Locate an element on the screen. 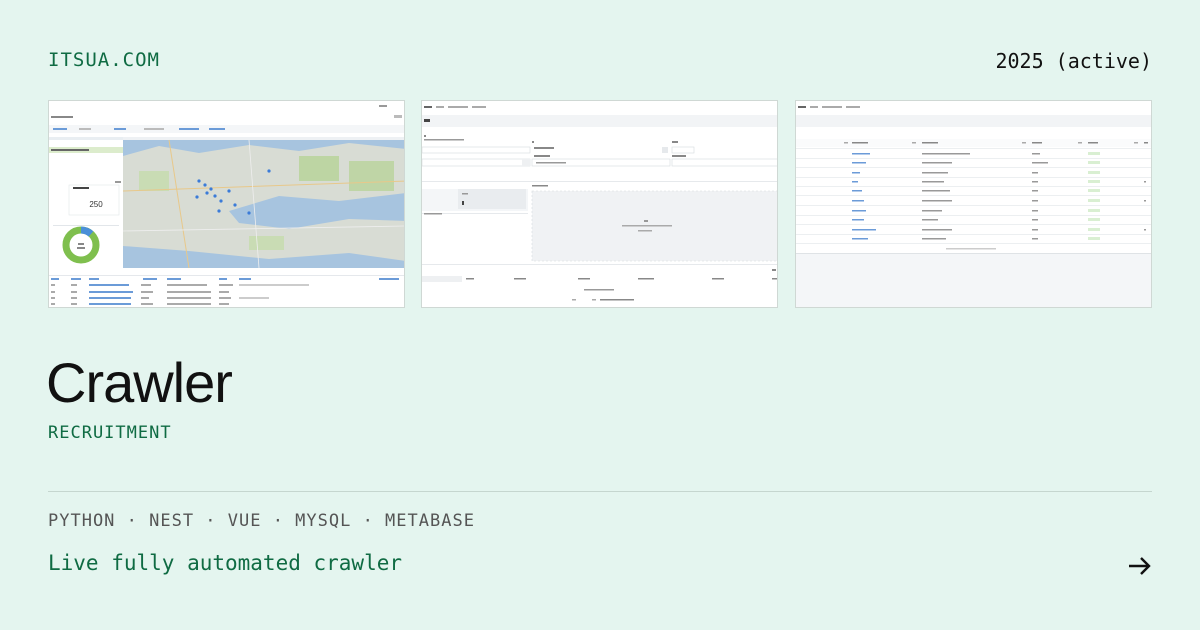 The height and width of the screenshot is (630, 1200). screenshot-dashboard: 250 is located at coordinates (226, 204).